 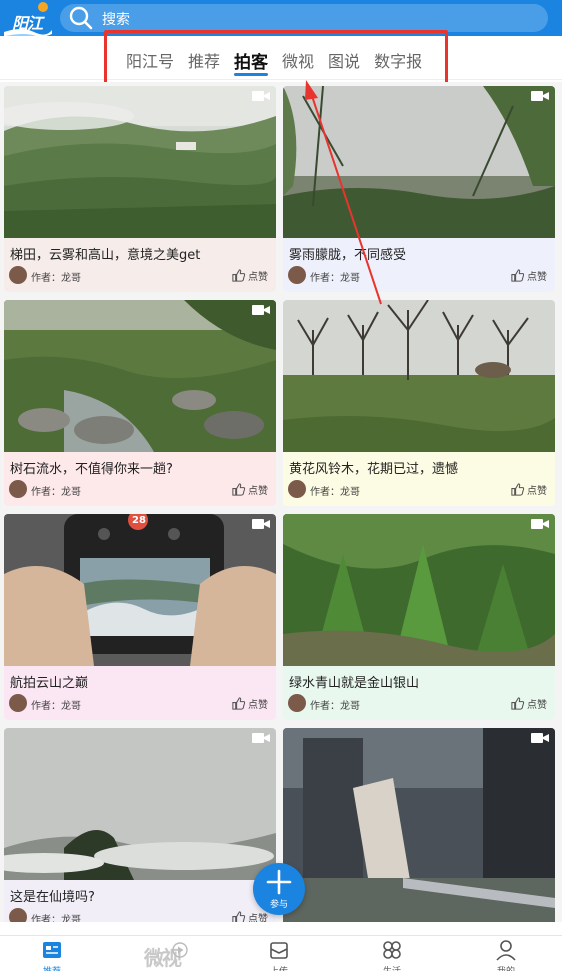 I want to click on tab-tushuo: 图说, so click(x=344, y=61).